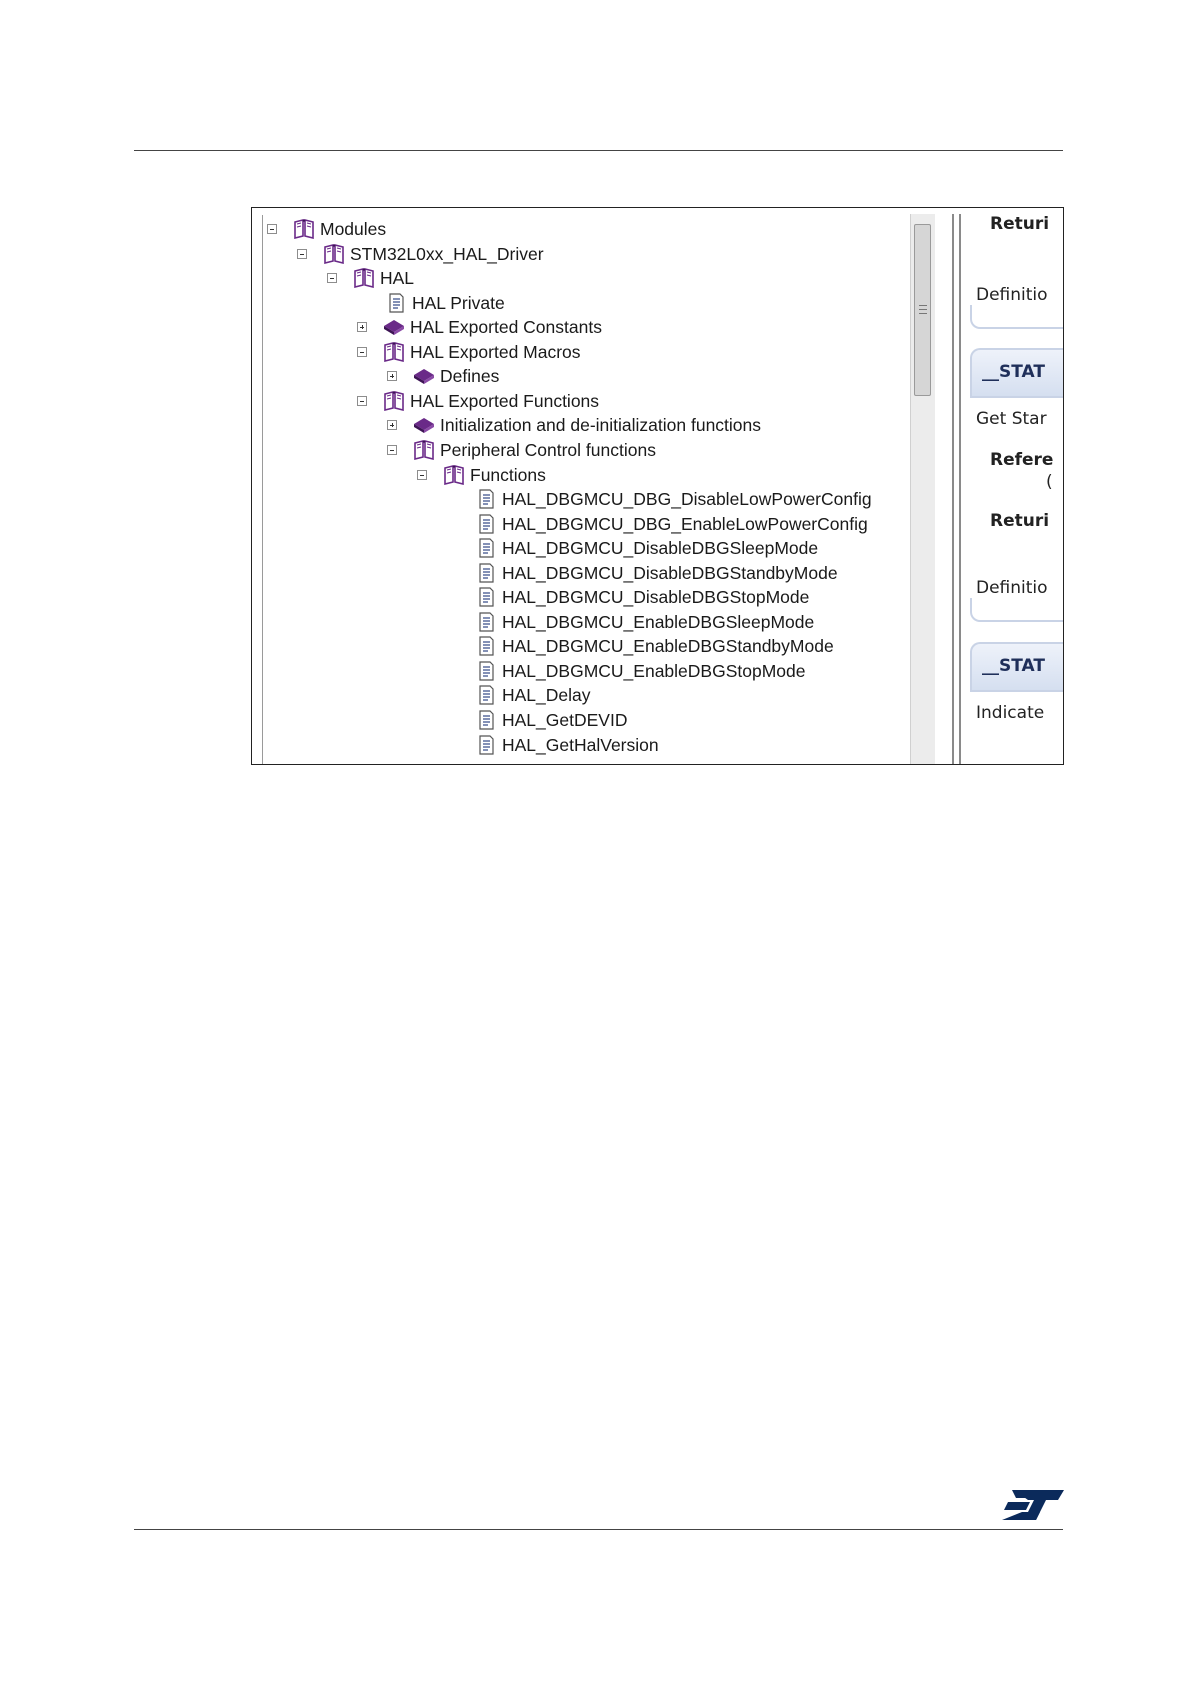 Image resolution: width=1190 pixels, height=1684 pixels. Describe the element at coordinates (656, 597) in the screenshot. I see `tree-item-label: HAL_DBGMCU_DisableDBGStopMode` at that location.